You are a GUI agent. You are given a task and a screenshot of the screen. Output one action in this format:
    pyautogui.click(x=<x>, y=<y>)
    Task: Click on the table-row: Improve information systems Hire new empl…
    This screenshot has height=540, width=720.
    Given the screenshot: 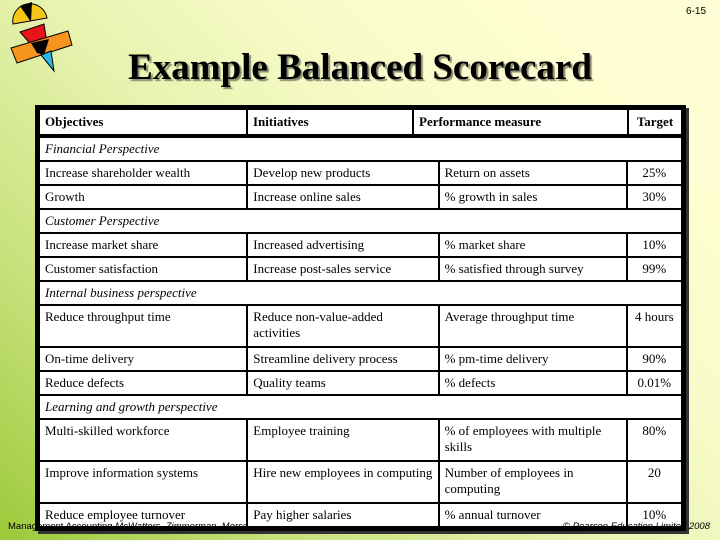 What is the action you would take?
    pyautogui.click(x=360, y=482)
    